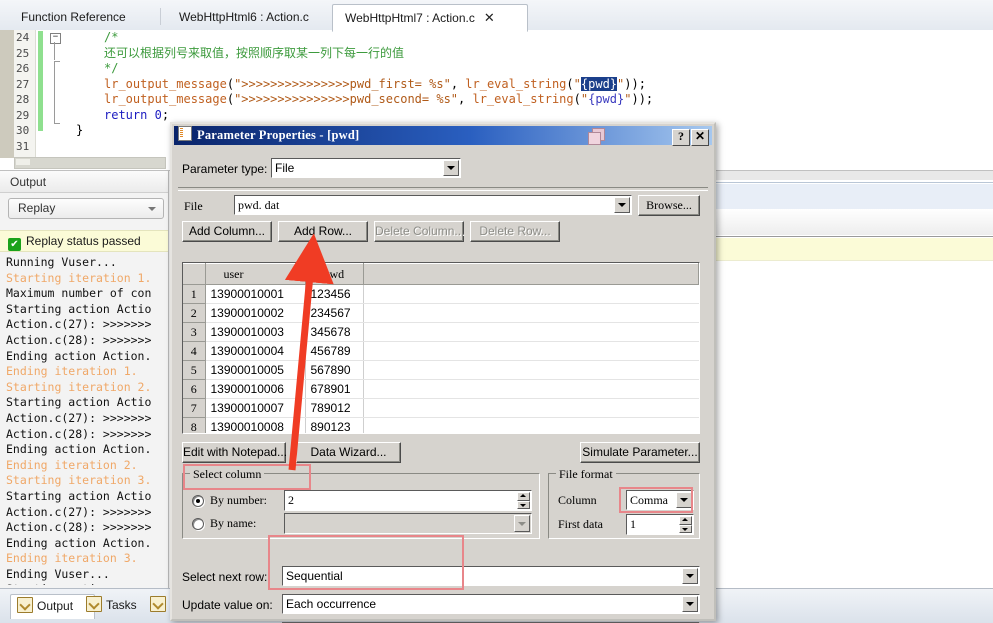  What do you see at coordinates (194, 294) in the screenshot?
I see `row-number: 1` at bounding box center [194, 294].